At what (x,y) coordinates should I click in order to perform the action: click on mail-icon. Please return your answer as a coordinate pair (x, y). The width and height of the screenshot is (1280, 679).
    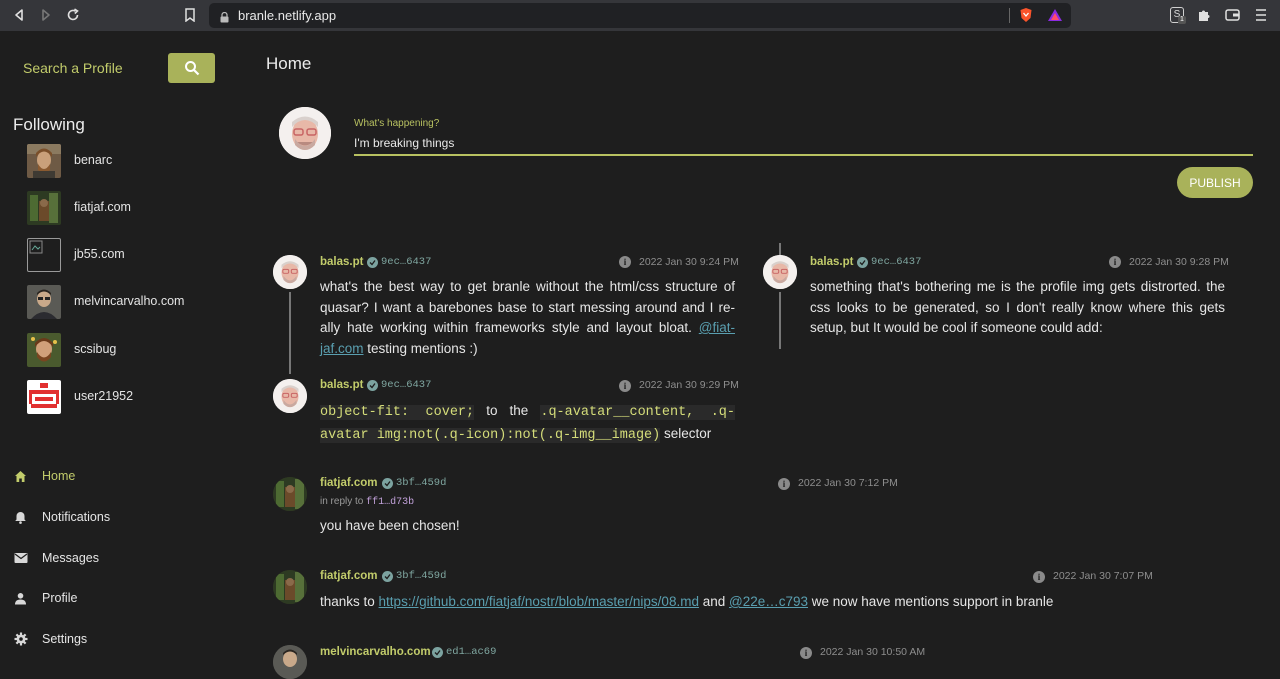
    Looking at the image, I should click on (21, 558).